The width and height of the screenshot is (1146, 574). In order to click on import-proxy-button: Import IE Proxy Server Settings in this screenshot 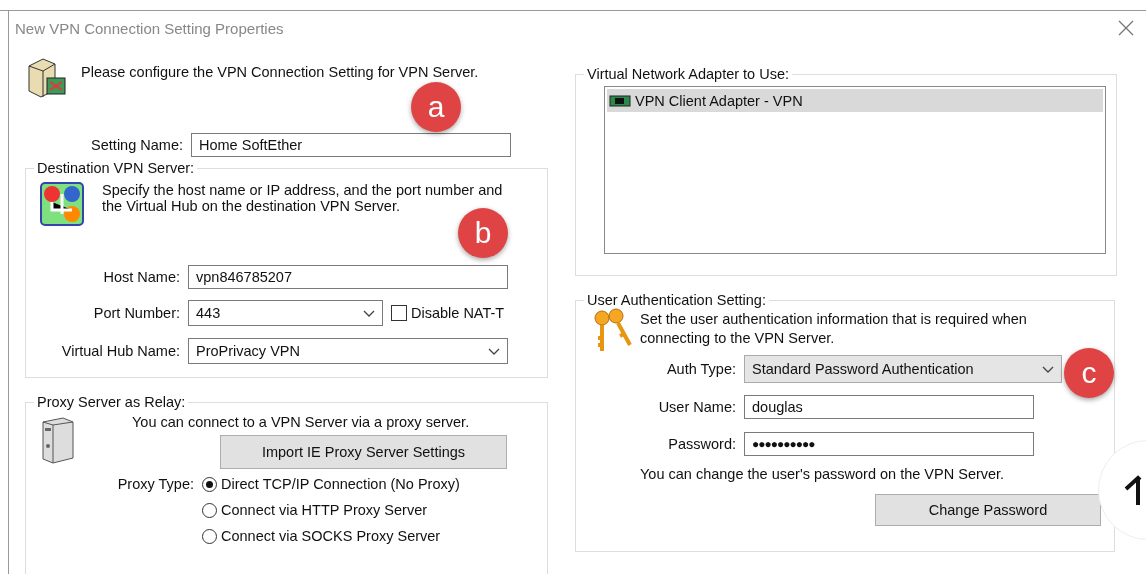, I will do `click(363, 452)`.